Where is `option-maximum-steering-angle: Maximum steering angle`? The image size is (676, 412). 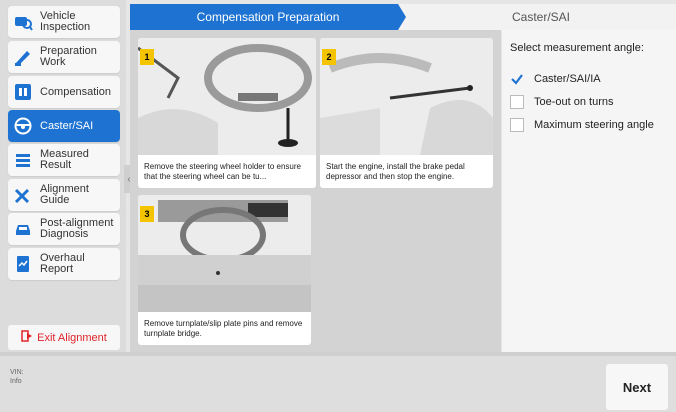
option-maximum-steering-angle: Maximum steering angle is located at coordinates (582, 125).